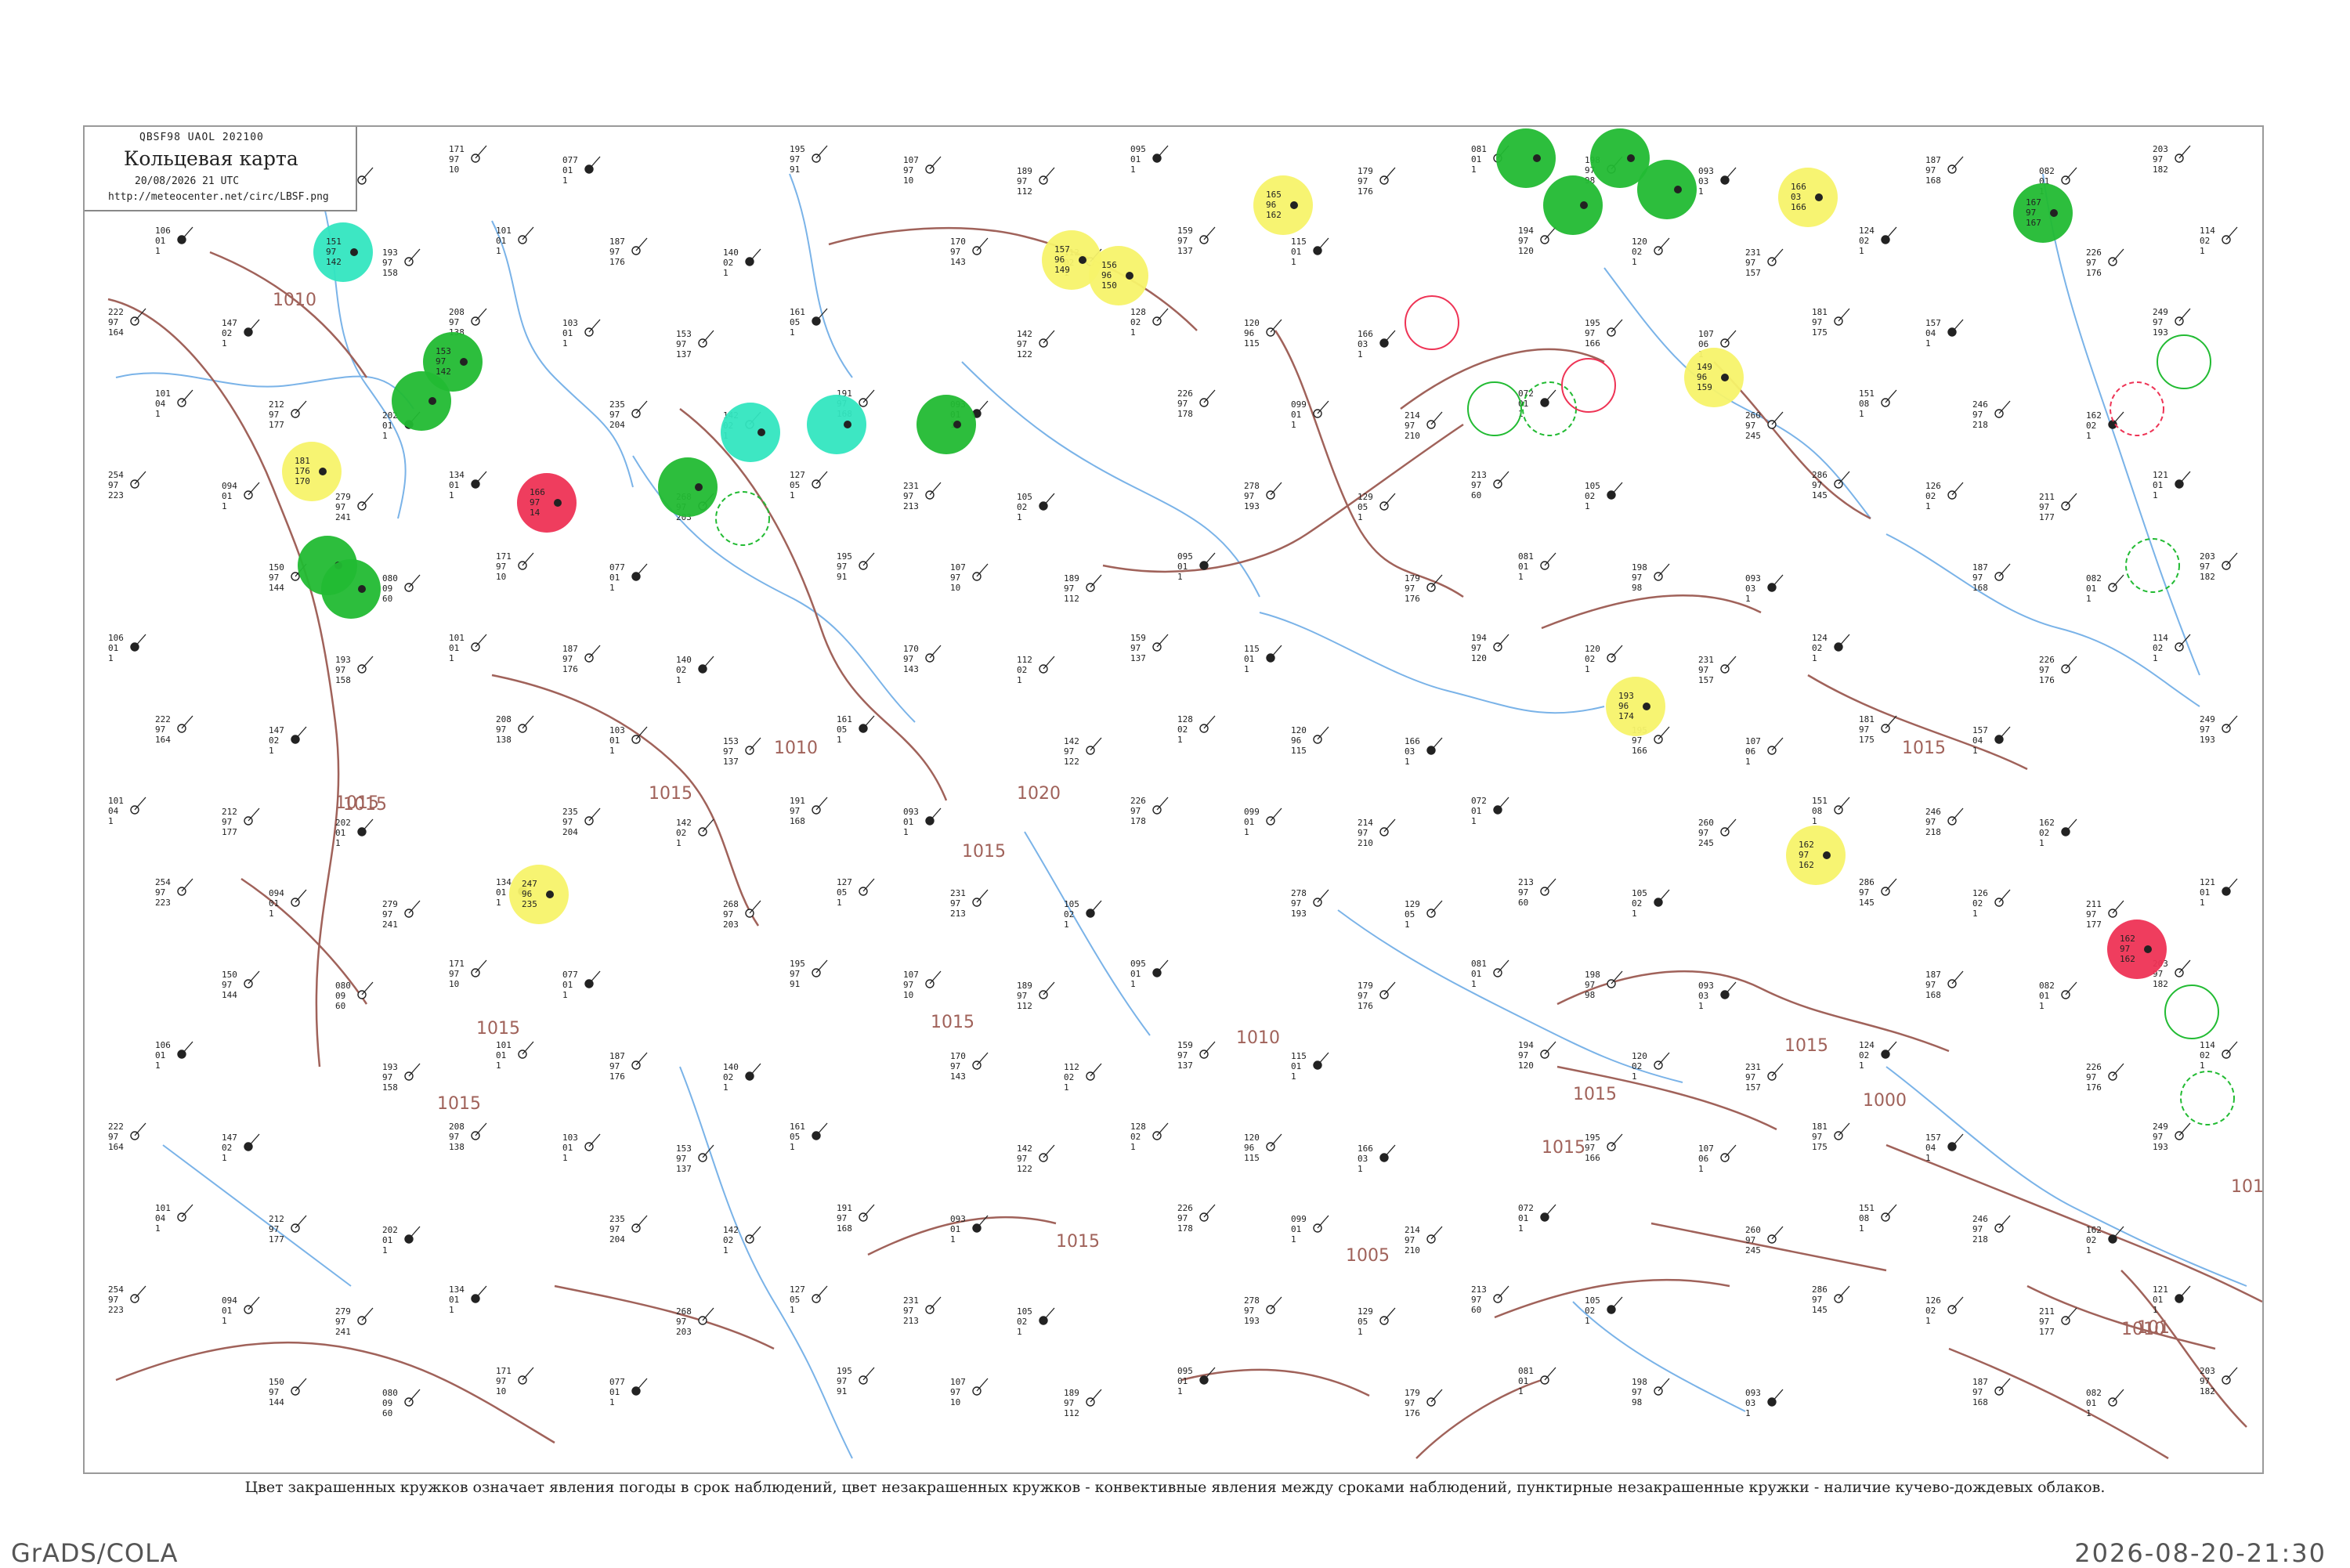 This screenshot has height=1568, width=2350. I want to click on station-temp: 115, so click(1252, 649).